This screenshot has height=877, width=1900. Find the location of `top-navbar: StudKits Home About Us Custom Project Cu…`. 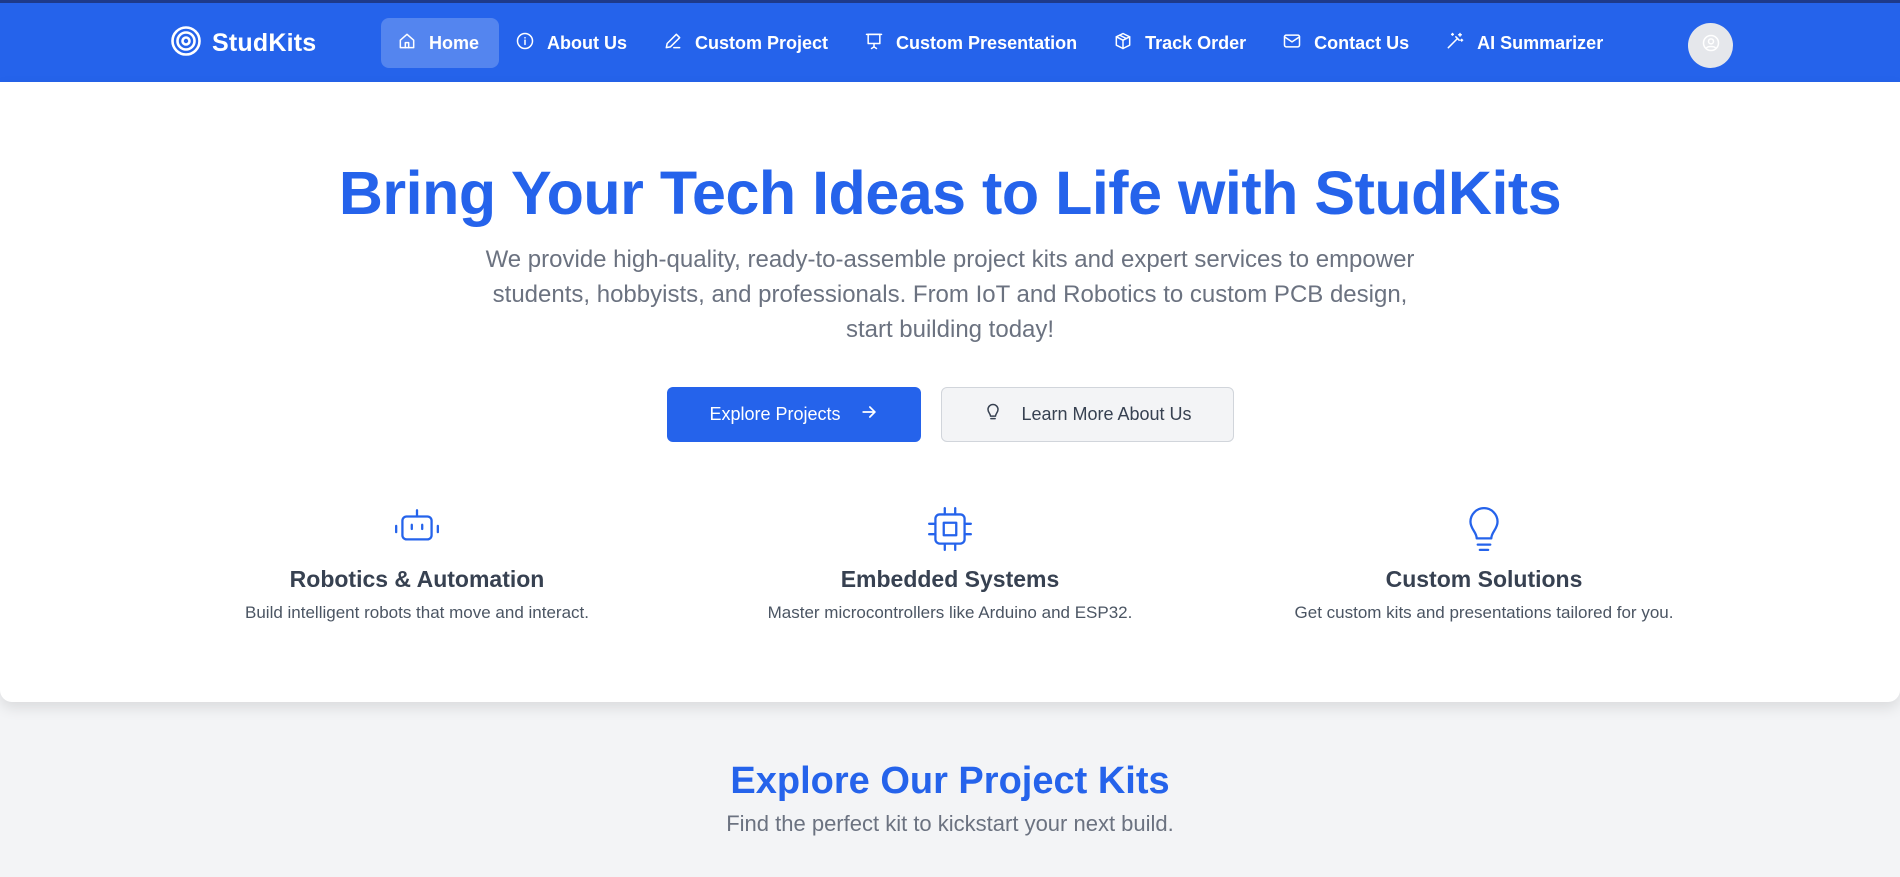

top-navbar: StudKits Home About Us Custom Project Cu… is located at coordinates (950, 41).